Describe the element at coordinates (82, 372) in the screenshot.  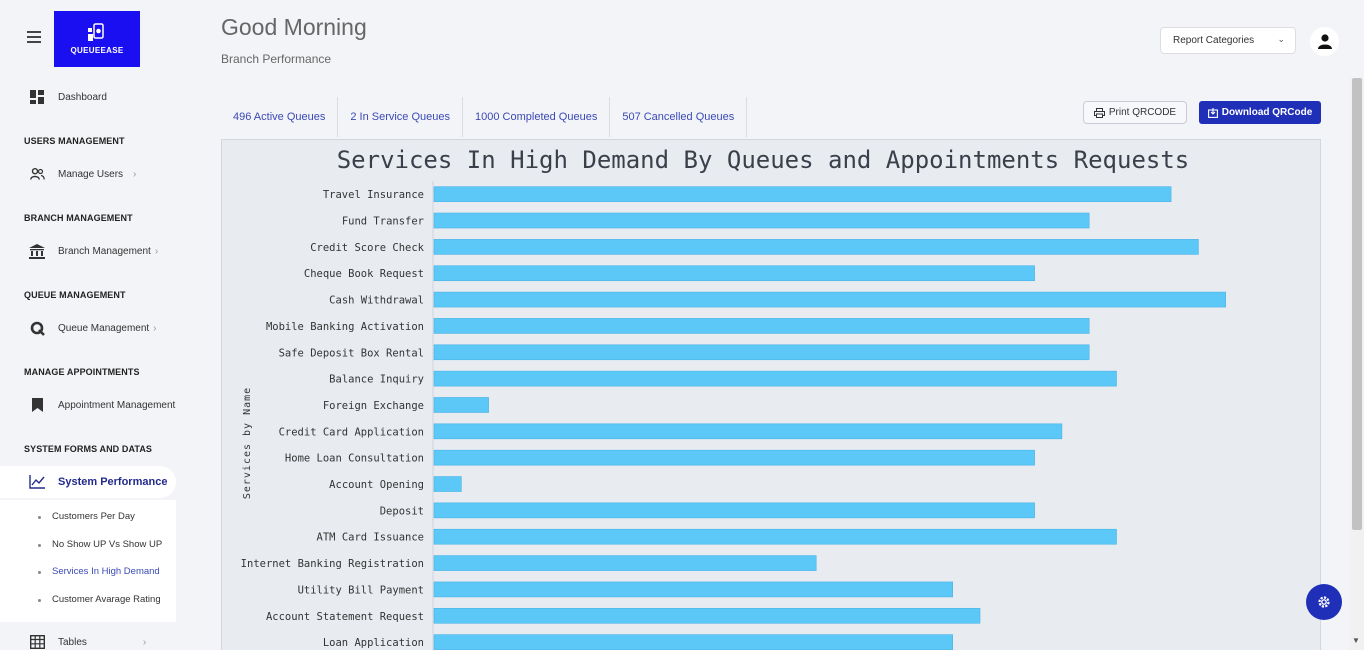
I see `section-title-appointments: MANAGE APPOINTMENTS` at that location.